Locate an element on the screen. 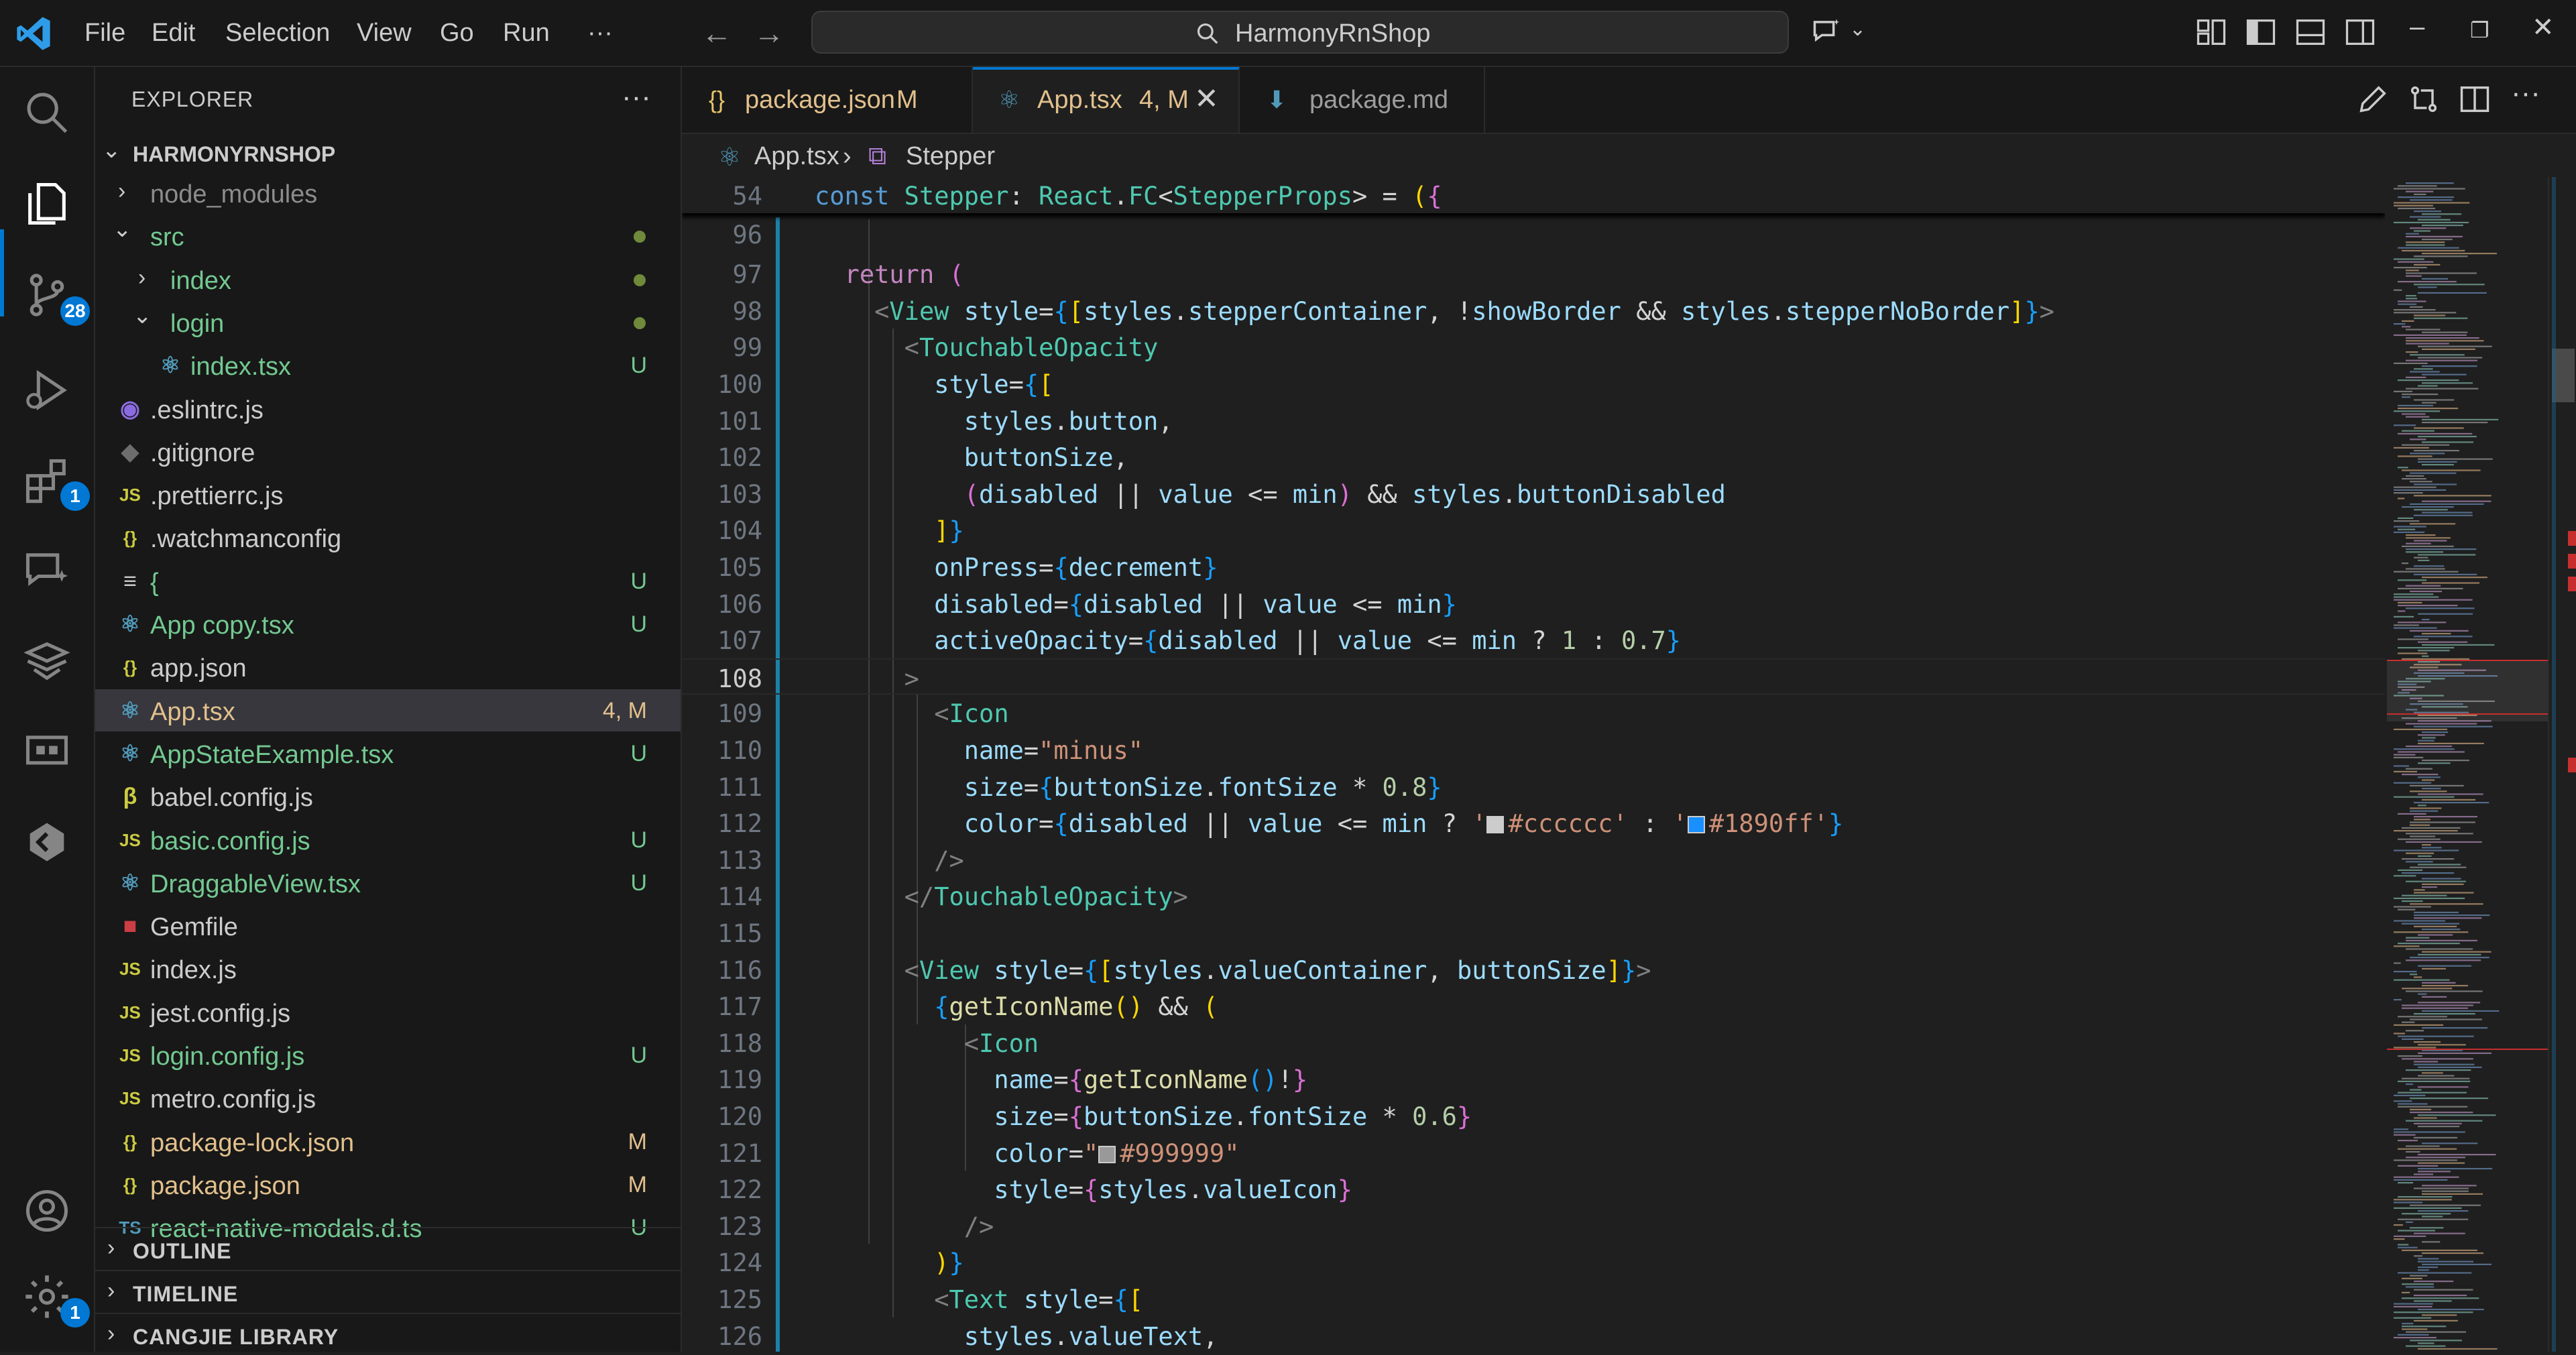 The height and width of the screenshot is (1355, 2576). minimap is located at coordinates (2467, 764).